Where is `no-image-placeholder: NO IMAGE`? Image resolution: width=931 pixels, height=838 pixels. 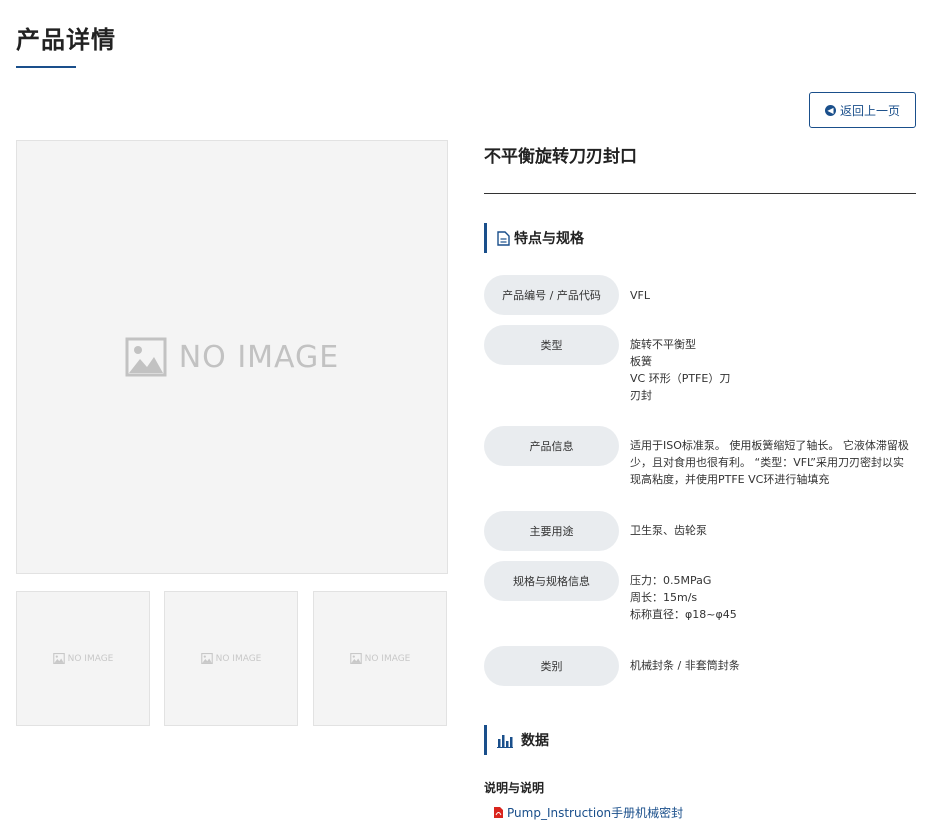 no-image-placeholder: NO IMAGE is located at coordinates (232, 357).